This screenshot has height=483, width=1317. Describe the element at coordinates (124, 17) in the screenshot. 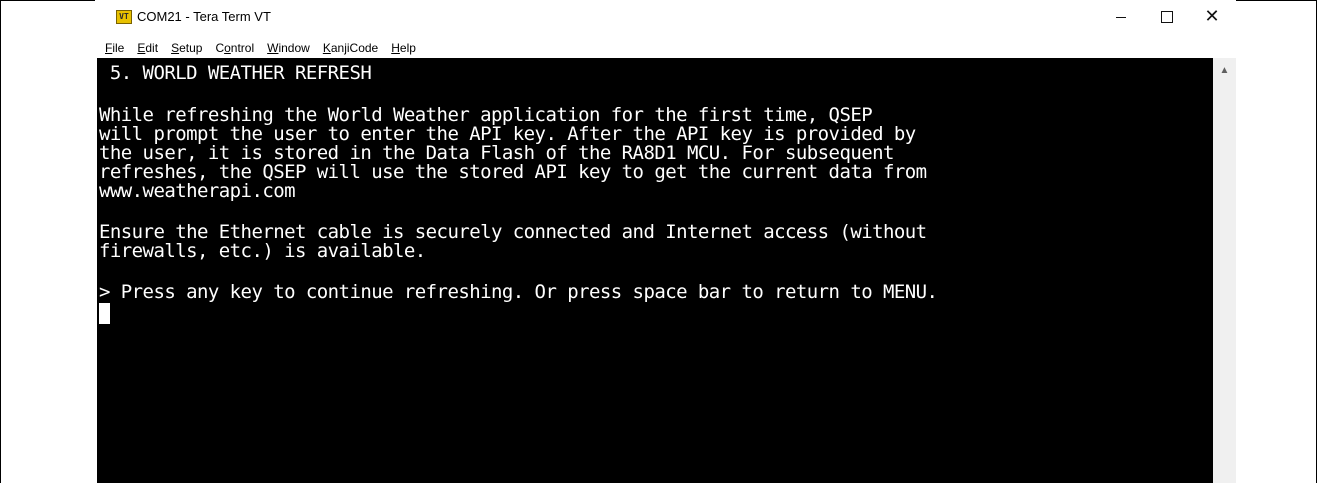

I see `tera-term-app-icon: VT` at that location.